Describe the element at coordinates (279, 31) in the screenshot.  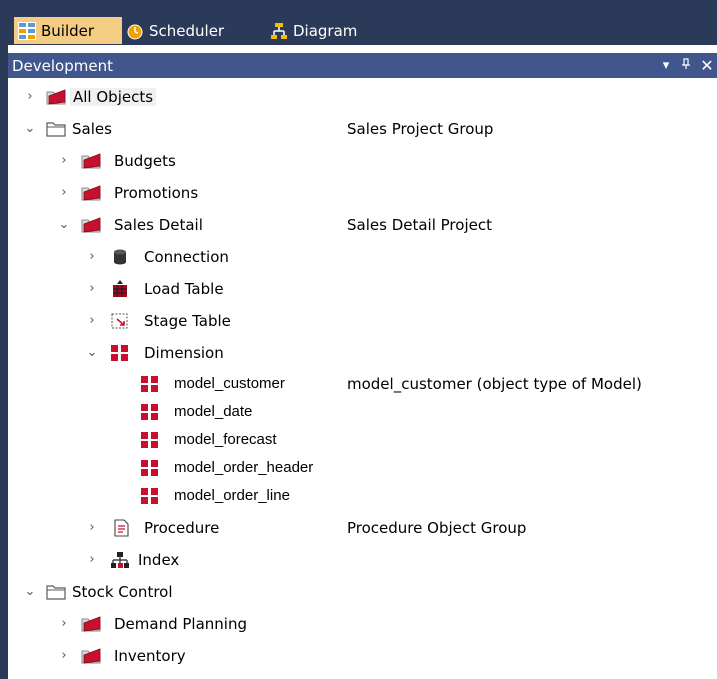
I see `diagram-icon` at that location.